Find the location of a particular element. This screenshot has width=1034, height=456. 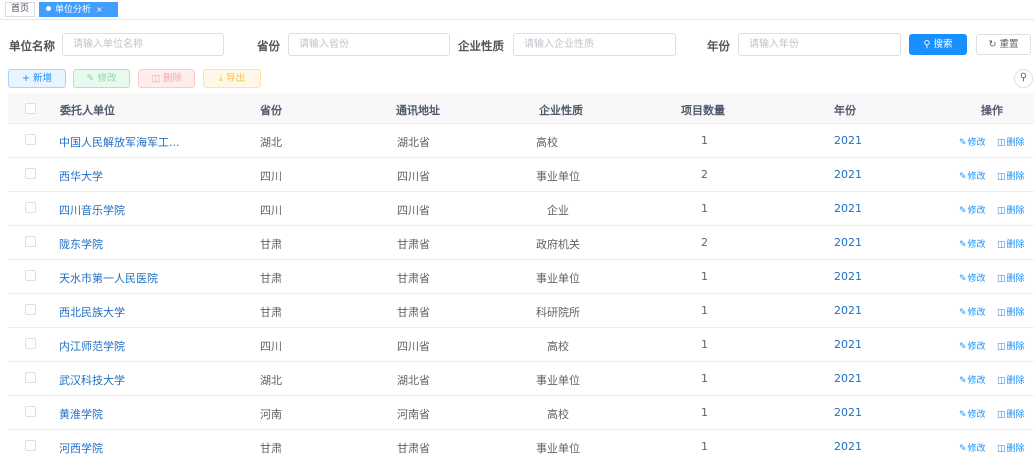

province-input is located at coordinates (369, 44).